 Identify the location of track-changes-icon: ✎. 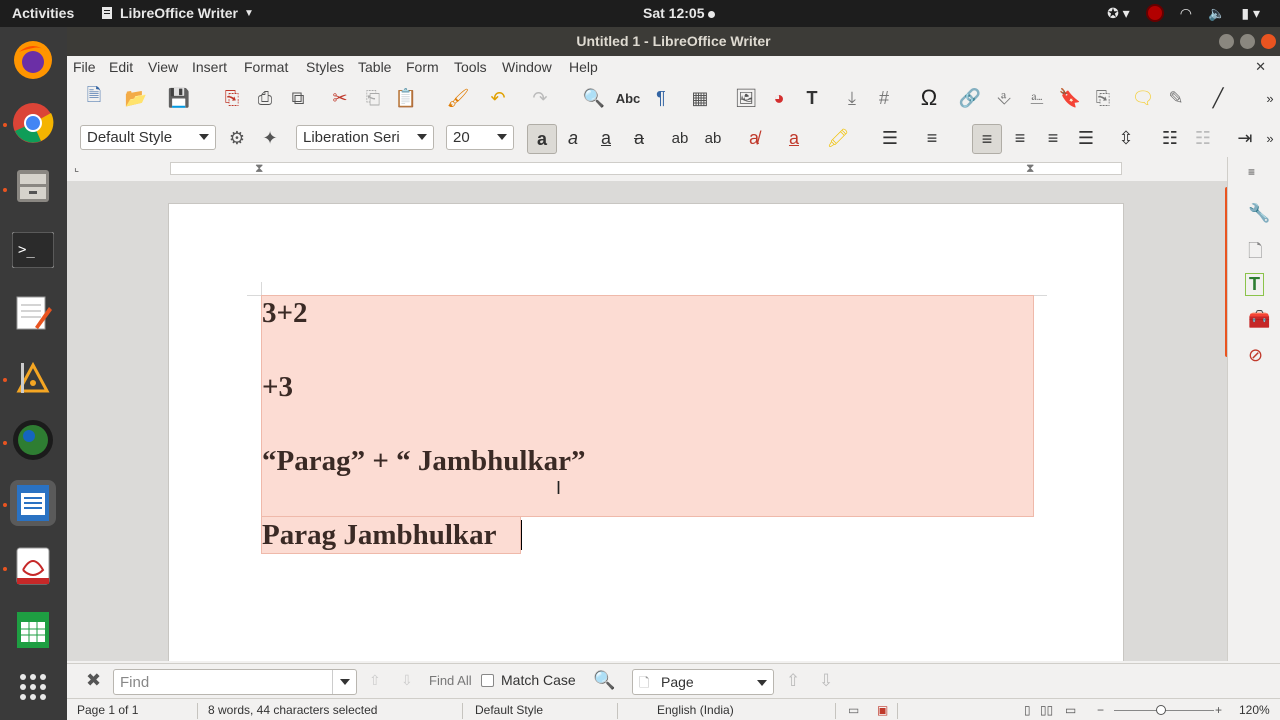
(1176, 98).